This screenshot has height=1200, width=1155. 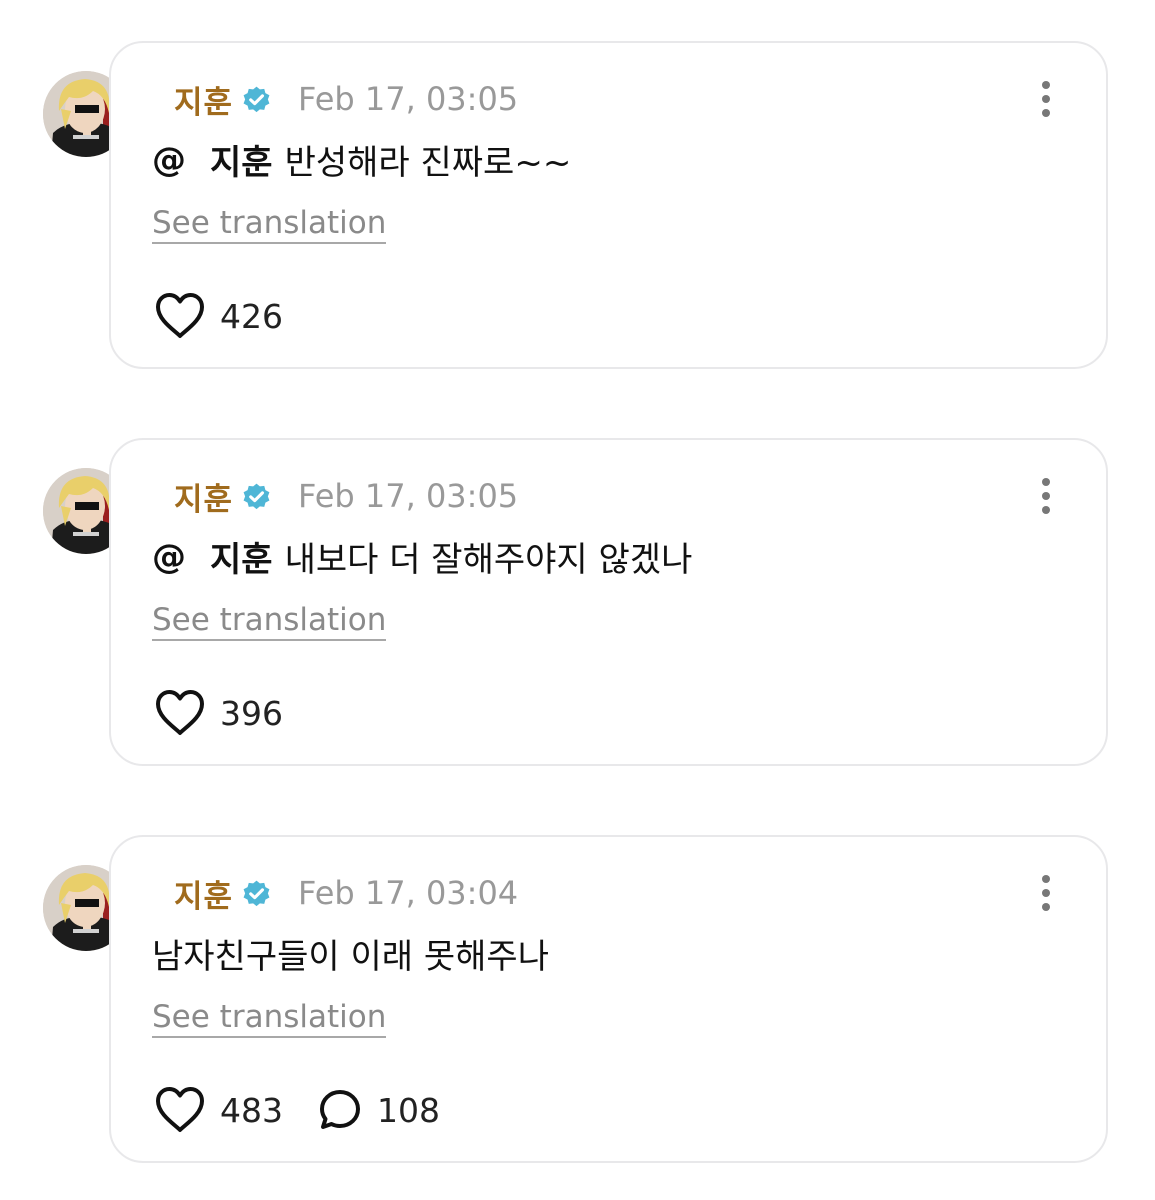 I want to click on like-count: 426, so click(x=251, y=316).